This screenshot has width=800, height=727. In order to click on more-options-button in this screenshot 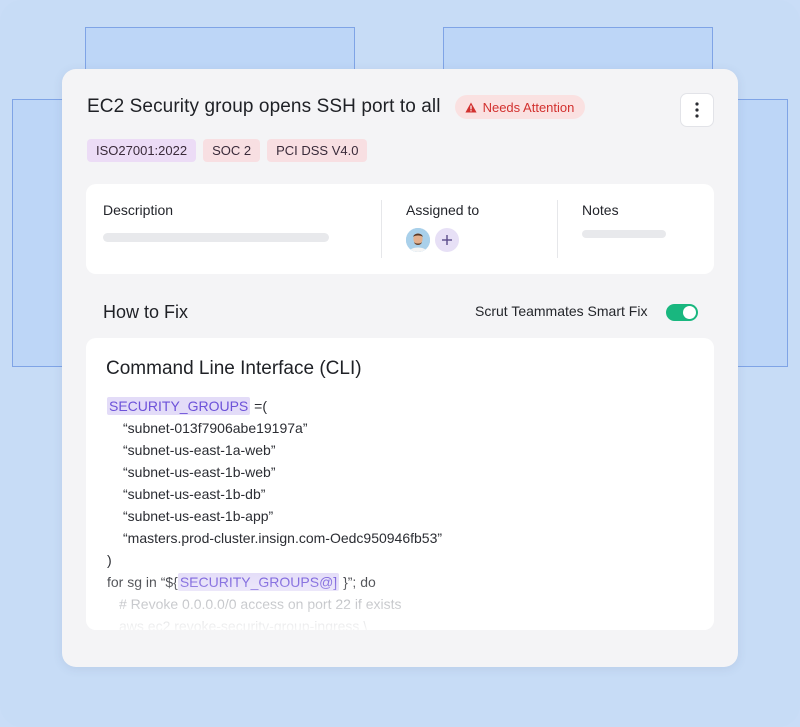, I will do `click(697, 110)`.